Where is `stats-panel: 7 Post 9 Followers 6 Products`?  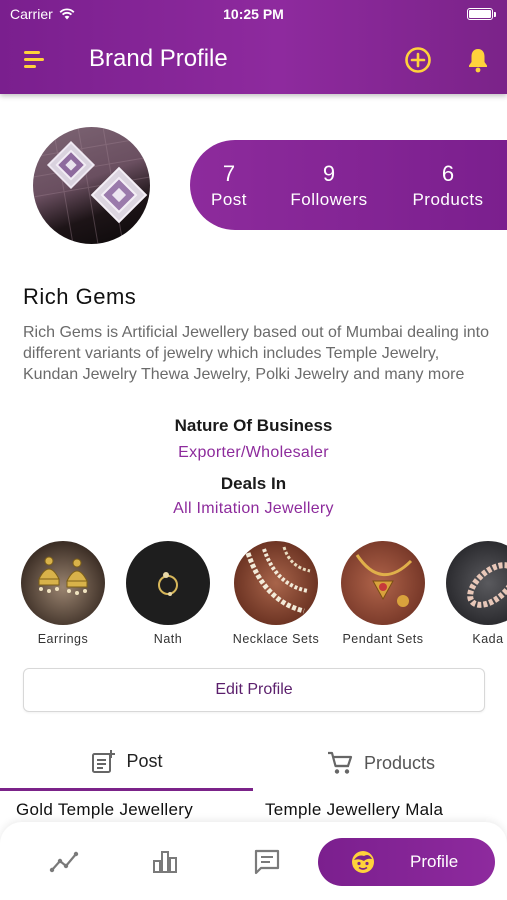
stats-panel: 7 Post 9 Followers 6 Products is located at coordinates (348, 185).